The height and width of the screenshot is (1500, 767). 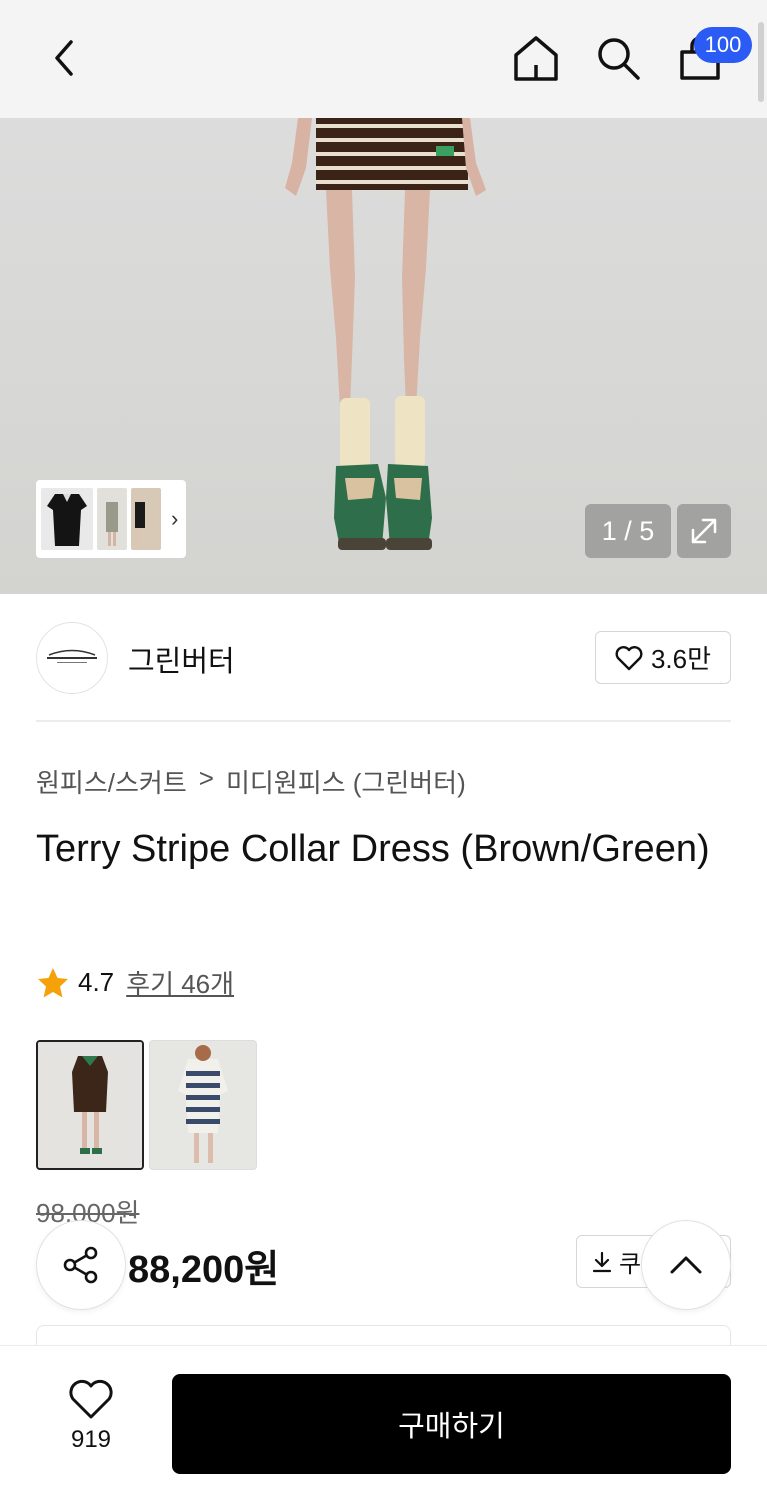 What do you see at coordinates (681, 659) in the screenshot?
I see `brand-like-count: 3.6만` at bounding box center [681, 659].